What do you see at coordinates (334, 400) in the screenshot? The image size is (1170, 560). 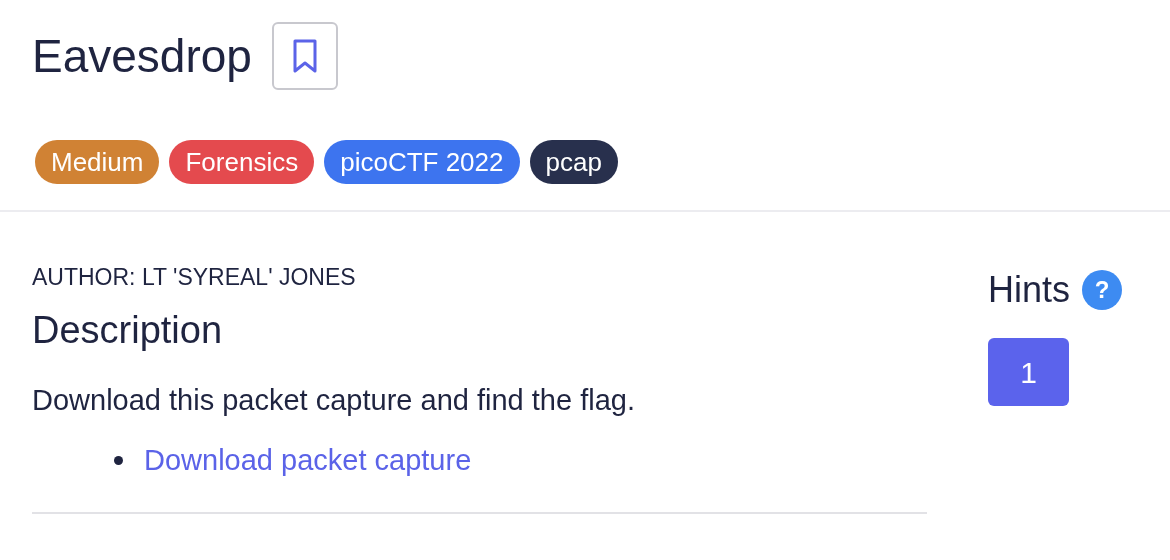 I see `description-text: Download this packet capture and find the flag.` at bounding box center [334, 400].